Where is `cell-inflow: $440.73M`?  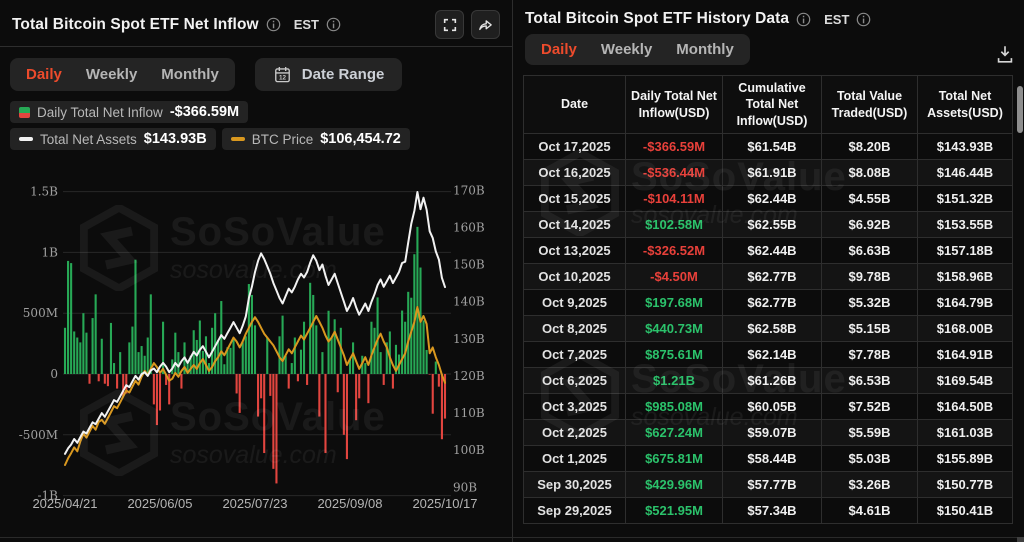
cell-inflow: $440.73M is located at coordinates (674, 328).